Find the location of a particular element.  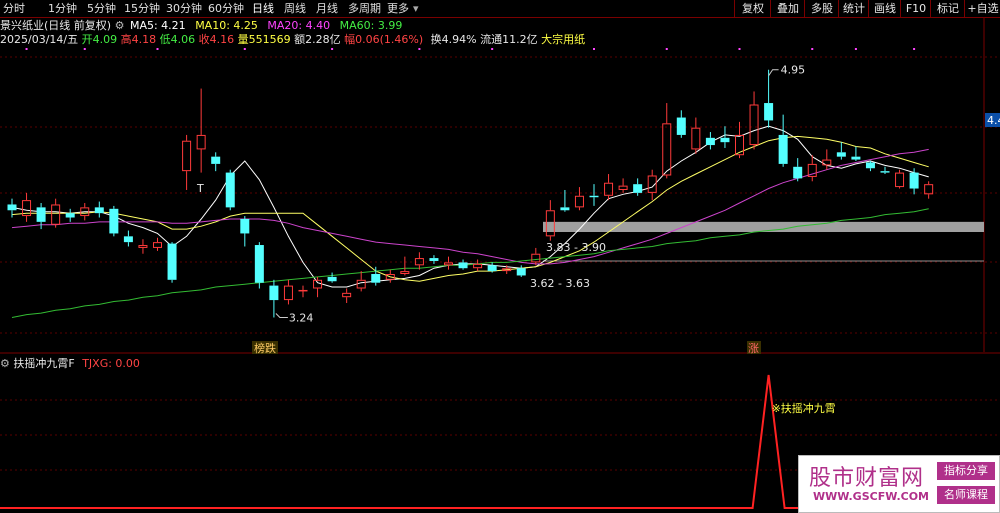

indicator-header: ⚙ 扶摇冲九霄F TJXG: 0.00 is located at coordinates (70, 364).